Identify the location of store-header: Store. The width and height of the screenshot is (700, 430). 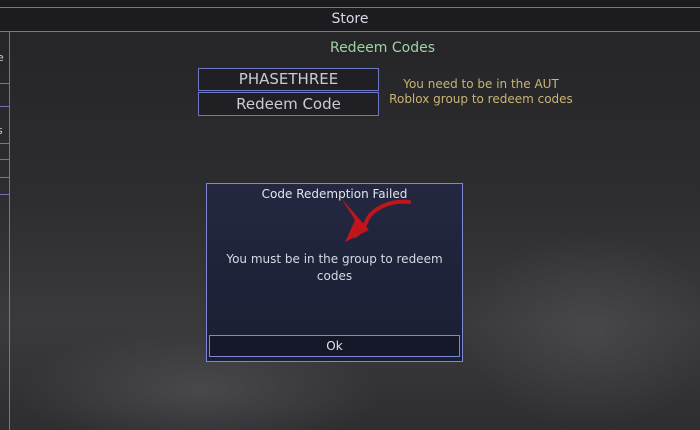
(350, 19).